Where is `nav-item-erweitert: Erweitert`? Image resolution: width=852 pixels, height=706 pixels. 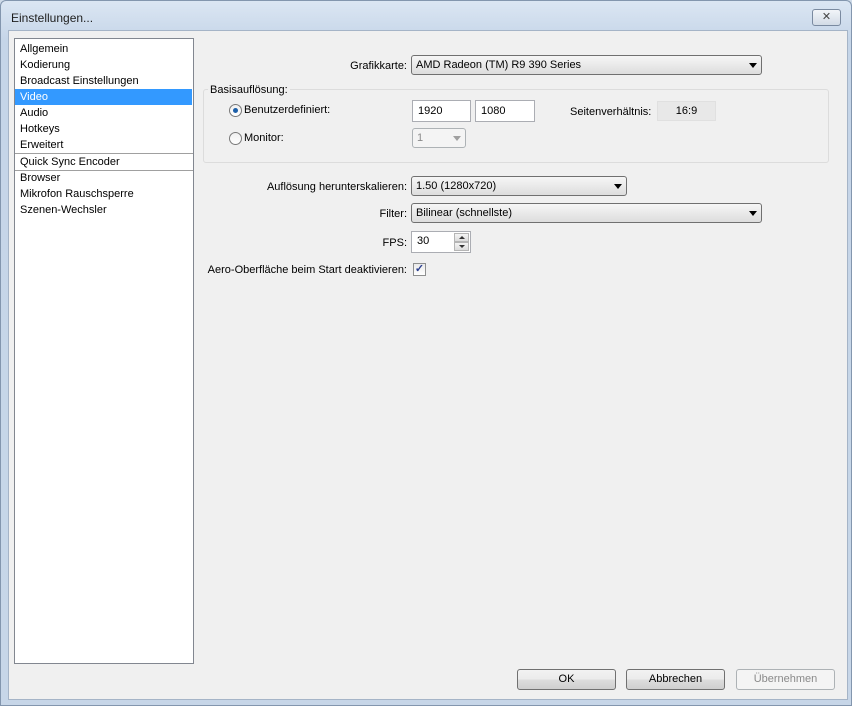
nav-item-erweitert: Erweitert is located at coordinates (103, 145).